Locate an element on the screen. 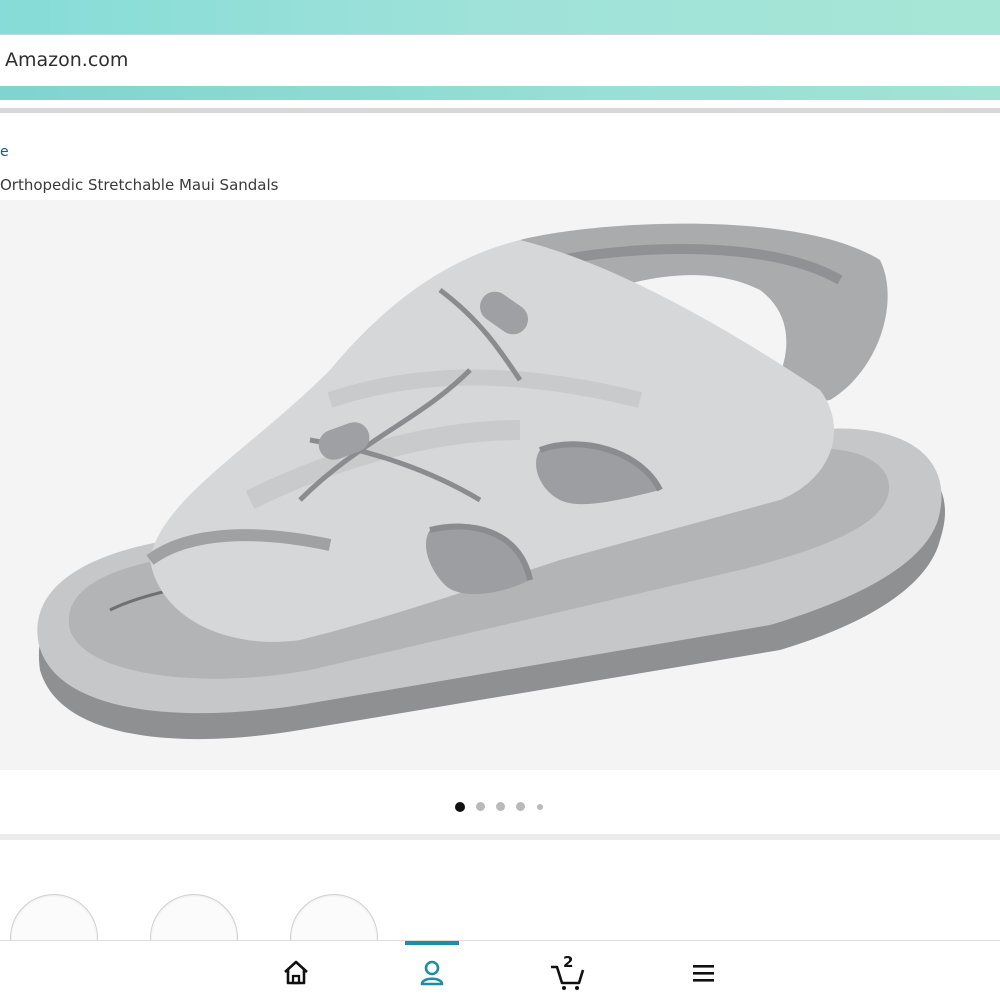 This screenshot has height=1001, width=1000. menu-icon is located at coordinates (703, 973).